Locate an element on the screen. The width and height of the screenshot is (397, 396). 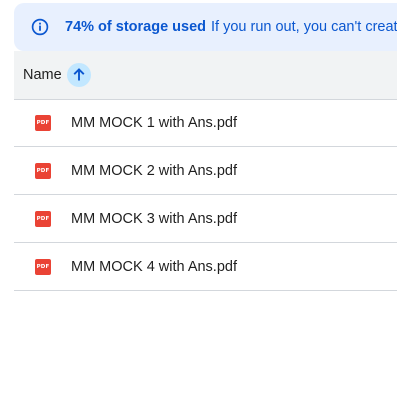
file-row: PDF MM MOCK 2 with Ans.pdf is located at coordinates (205, 171).